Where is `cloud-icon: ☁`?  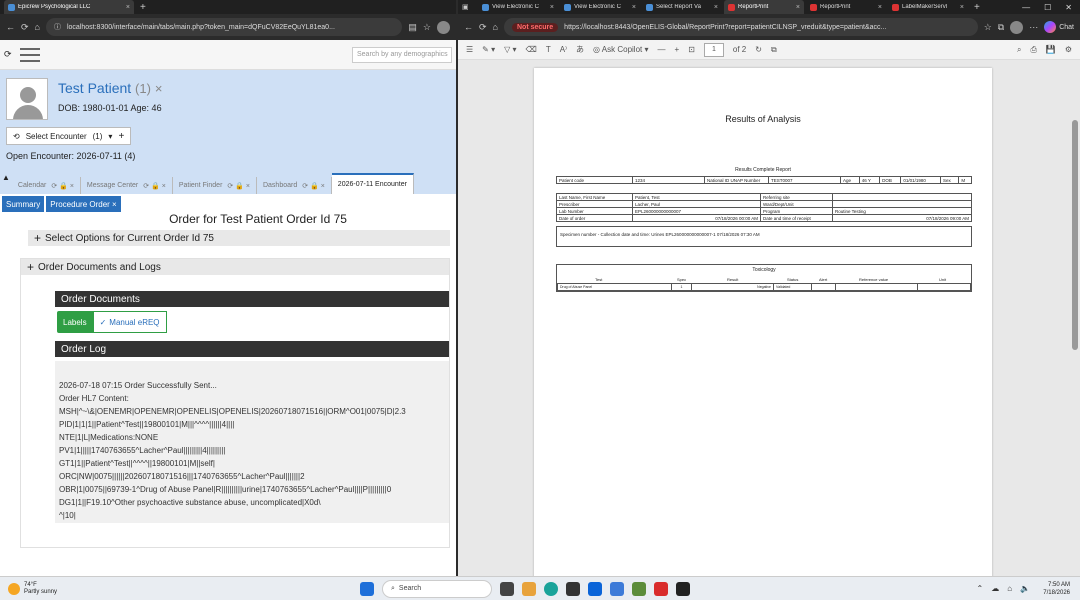
cloud-icon: ☁ is located at coordinates (995, 588).